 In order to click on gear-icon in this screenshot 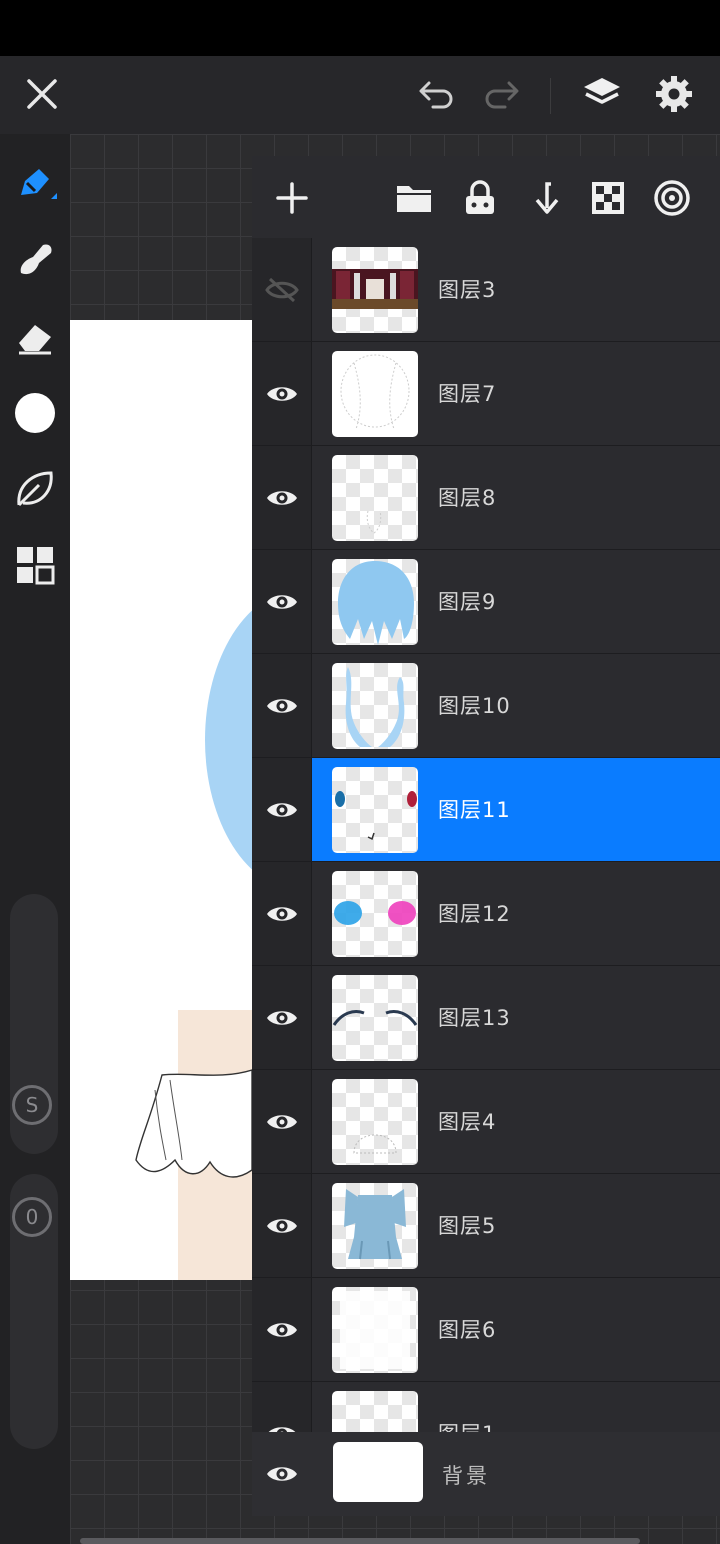, I will do `click(674, 94)`.